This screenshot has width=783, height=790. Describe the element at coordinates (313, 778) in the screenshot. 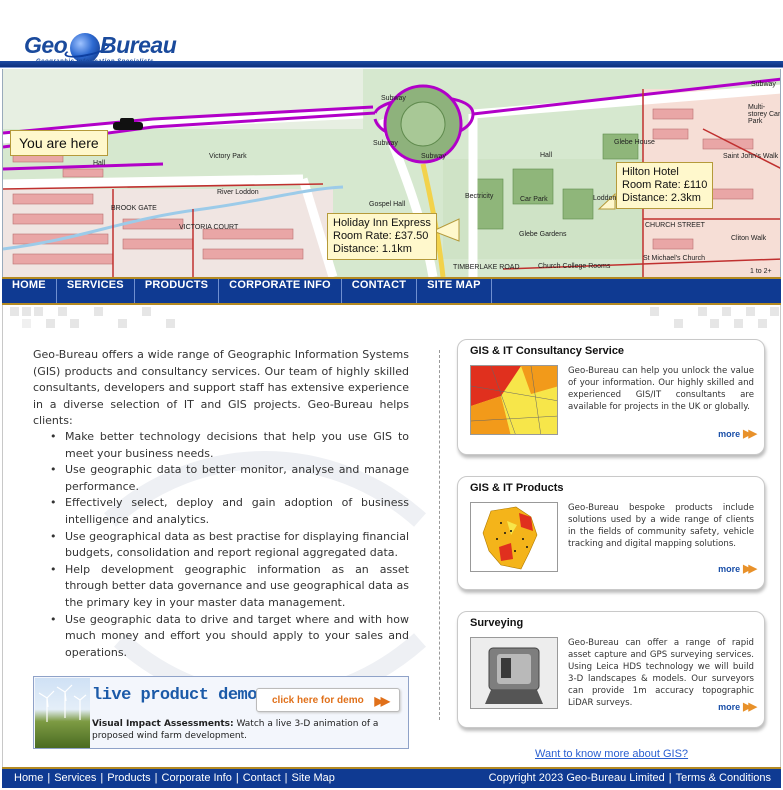

I see `footer-link-site-map: Site Map` at that location.